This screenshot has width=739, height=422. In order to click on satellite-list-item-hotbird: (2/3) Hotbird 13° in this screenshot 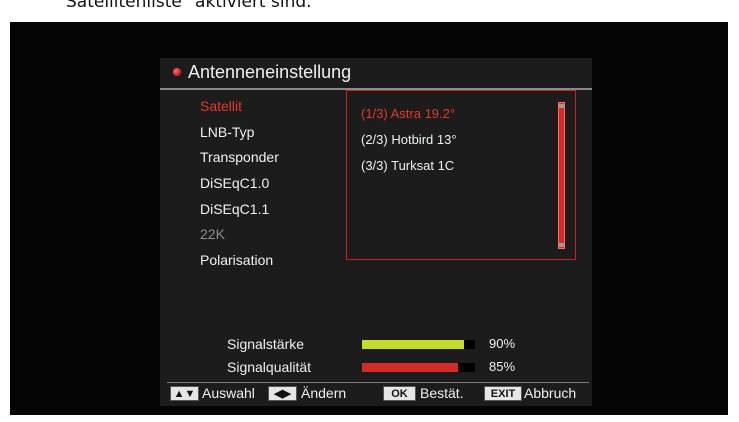, I will do `click(409, 139)`.